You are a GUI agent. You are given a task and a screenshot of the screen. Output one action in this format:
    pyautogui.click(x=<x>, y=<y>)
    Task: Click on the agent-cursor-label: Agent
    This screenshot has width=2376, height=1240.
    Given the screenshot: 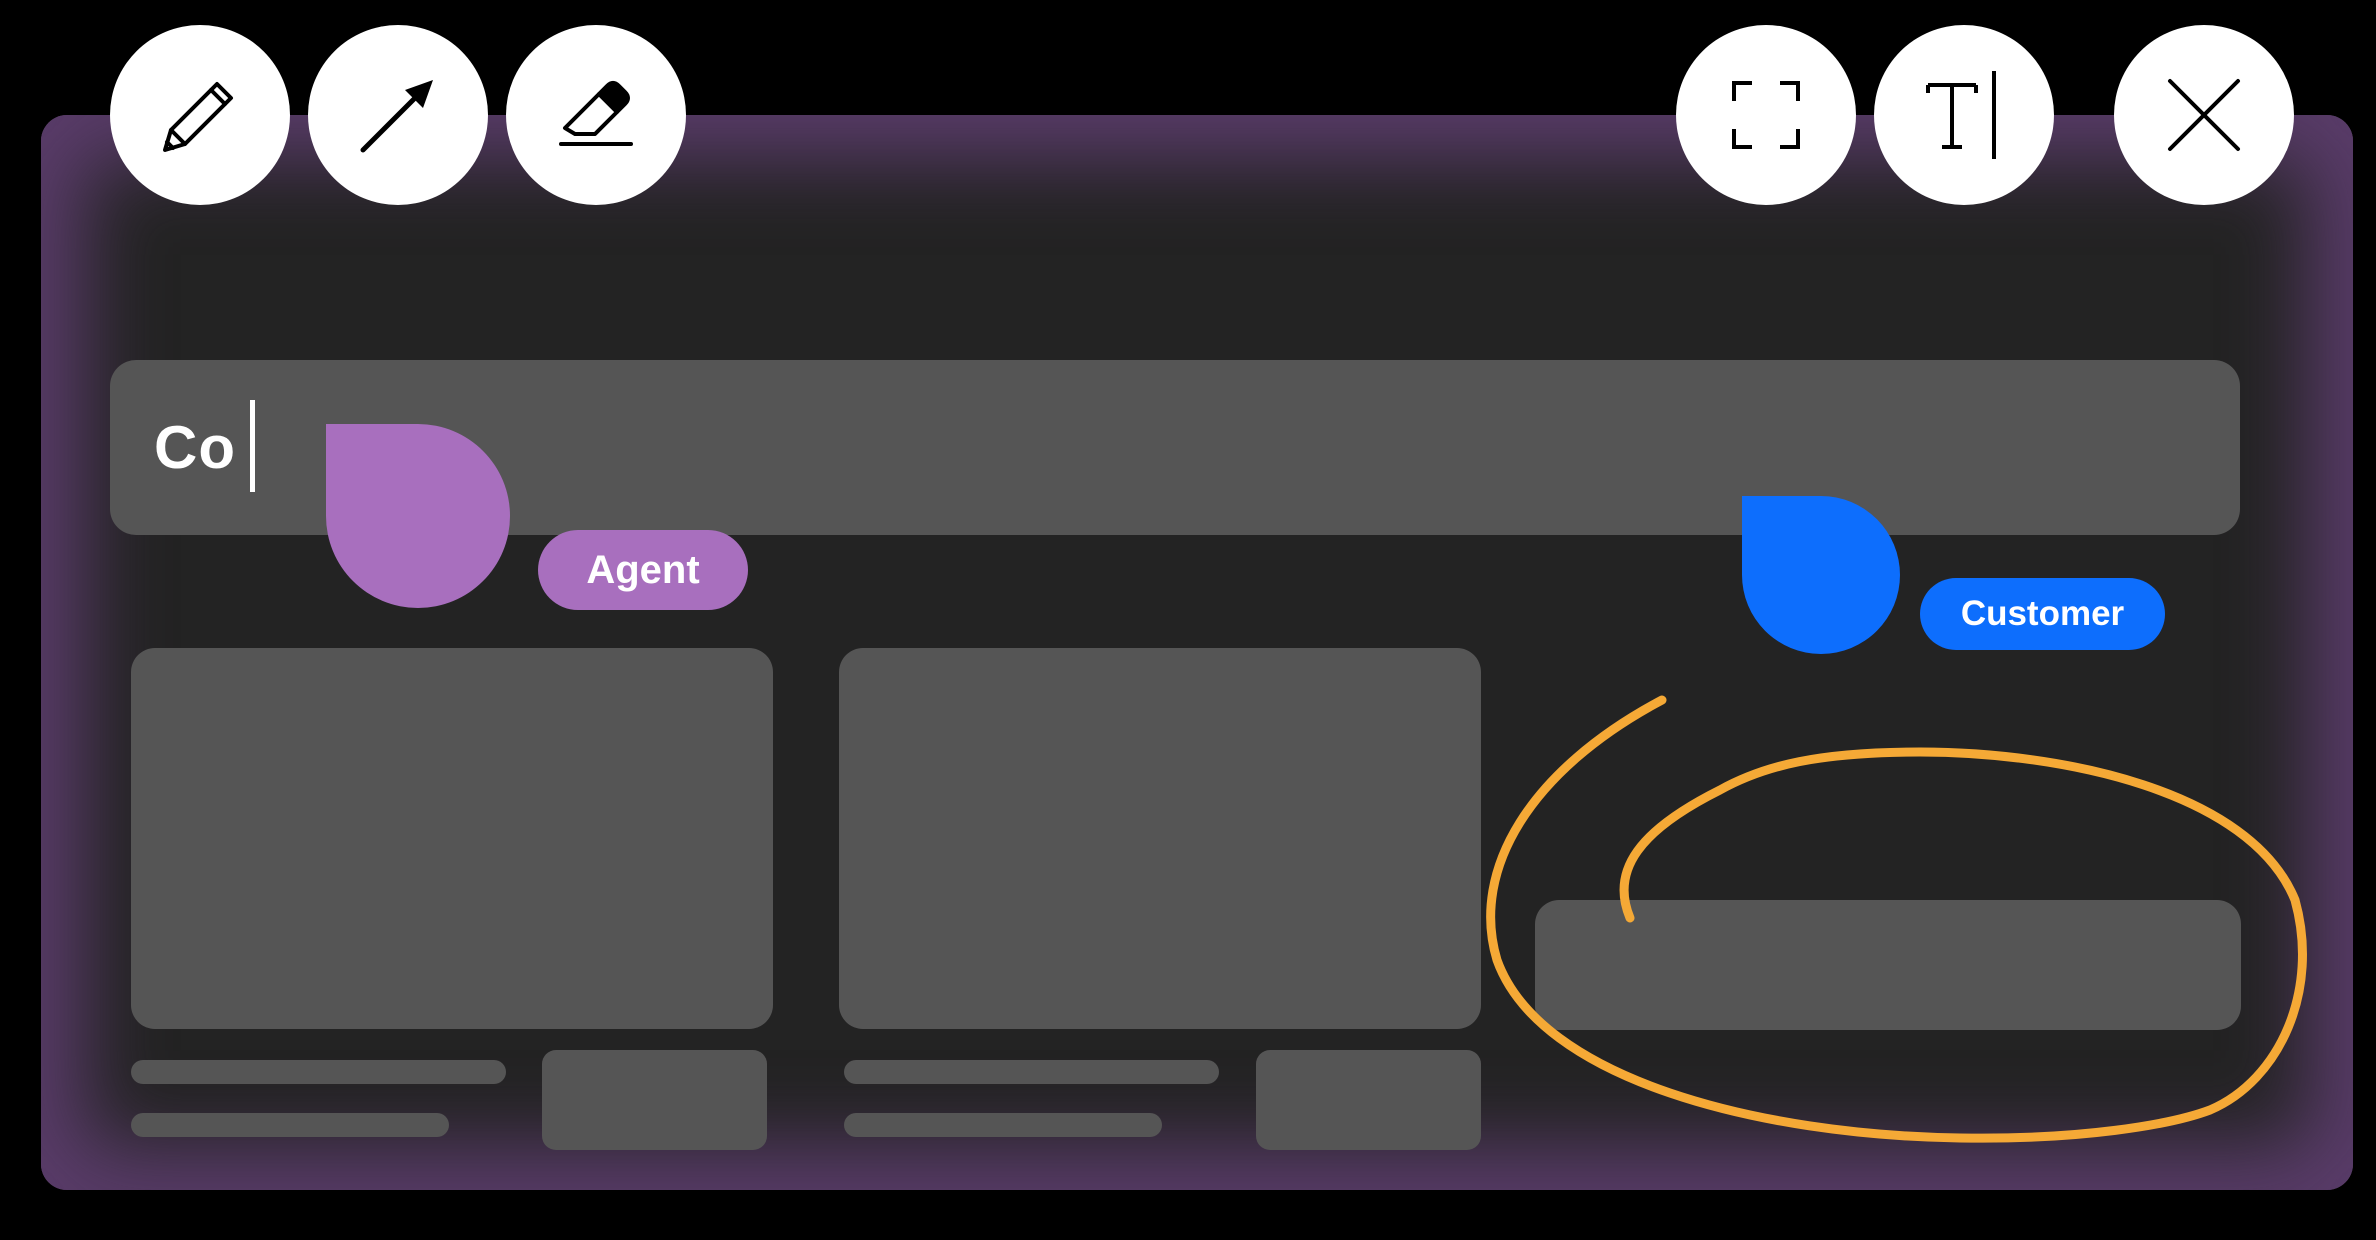 What is the action you would take?
    pyautogui.click(x=643, y=570)
    